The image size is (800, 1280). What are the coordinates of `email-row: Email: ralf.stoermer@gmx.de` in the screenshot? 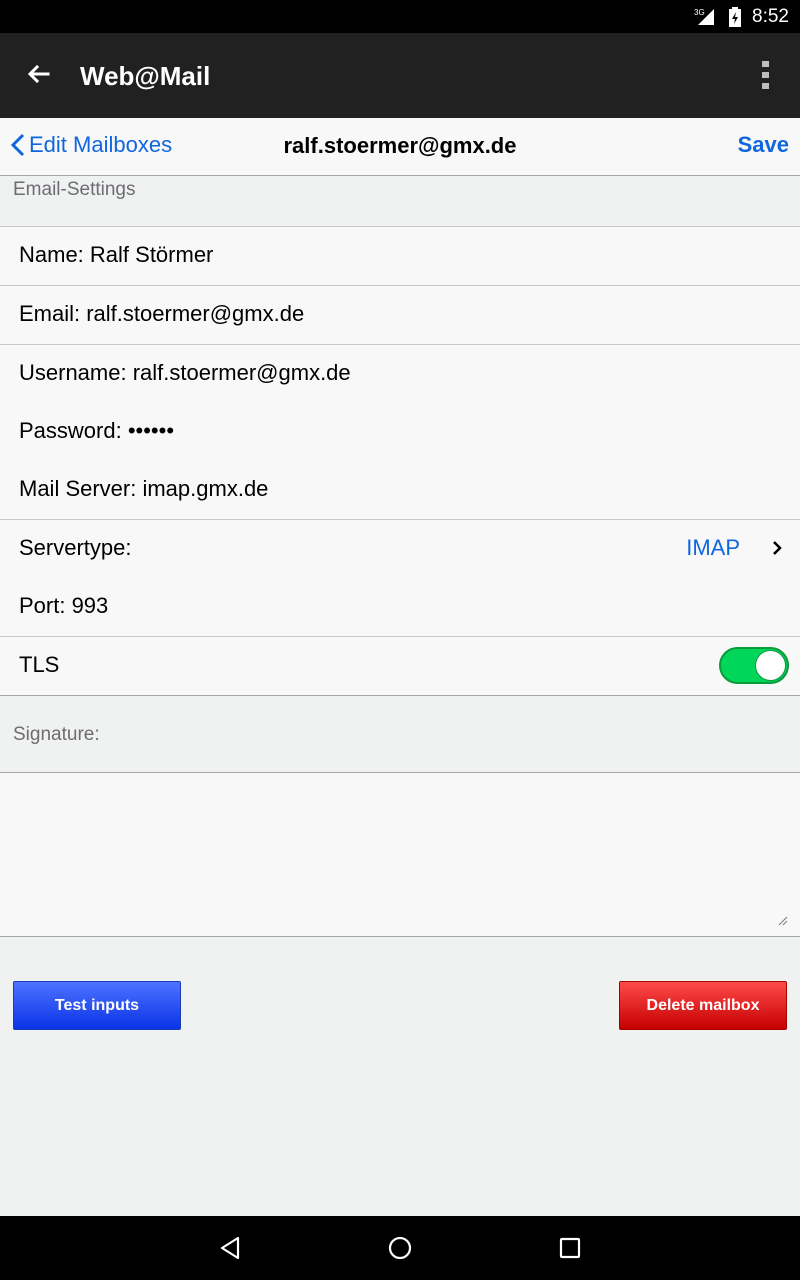 It's located at (400, 315).